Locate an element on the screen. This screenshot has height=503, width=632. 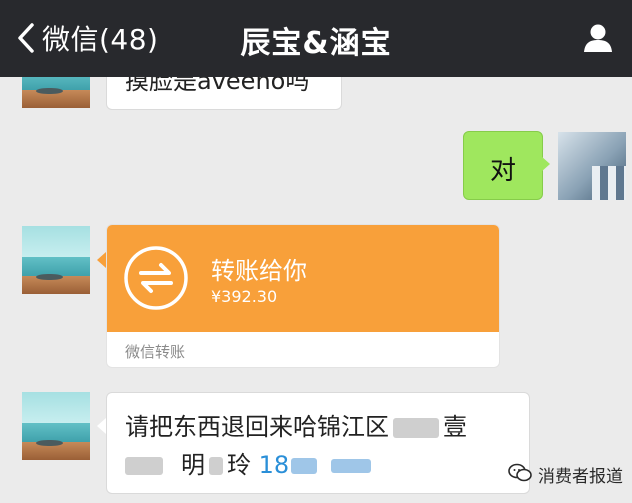
address-line-2: 明玲 18 is located at coordinates (248, 462).